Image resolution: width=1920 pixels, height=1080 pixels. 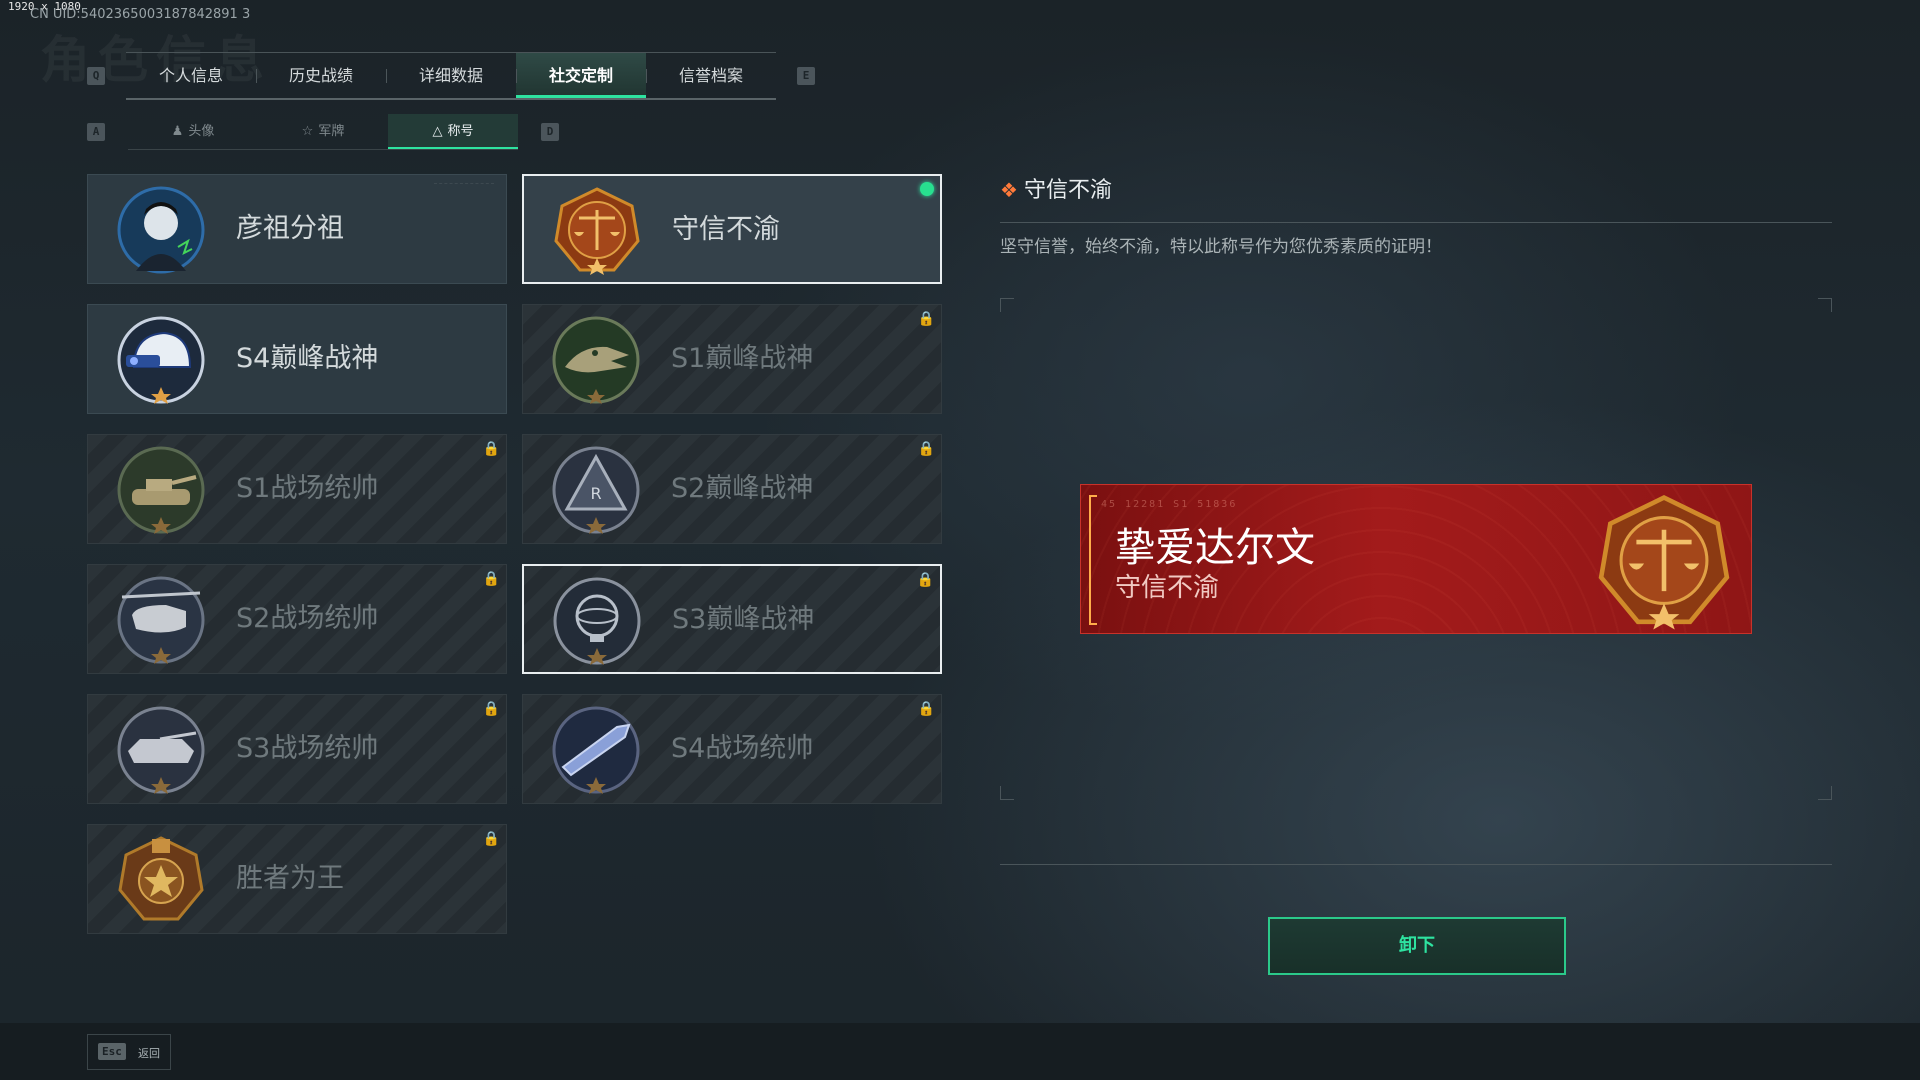 I want to click on title-card-locked: 🔒 S4战场统帅, so click(x=732, y=749).